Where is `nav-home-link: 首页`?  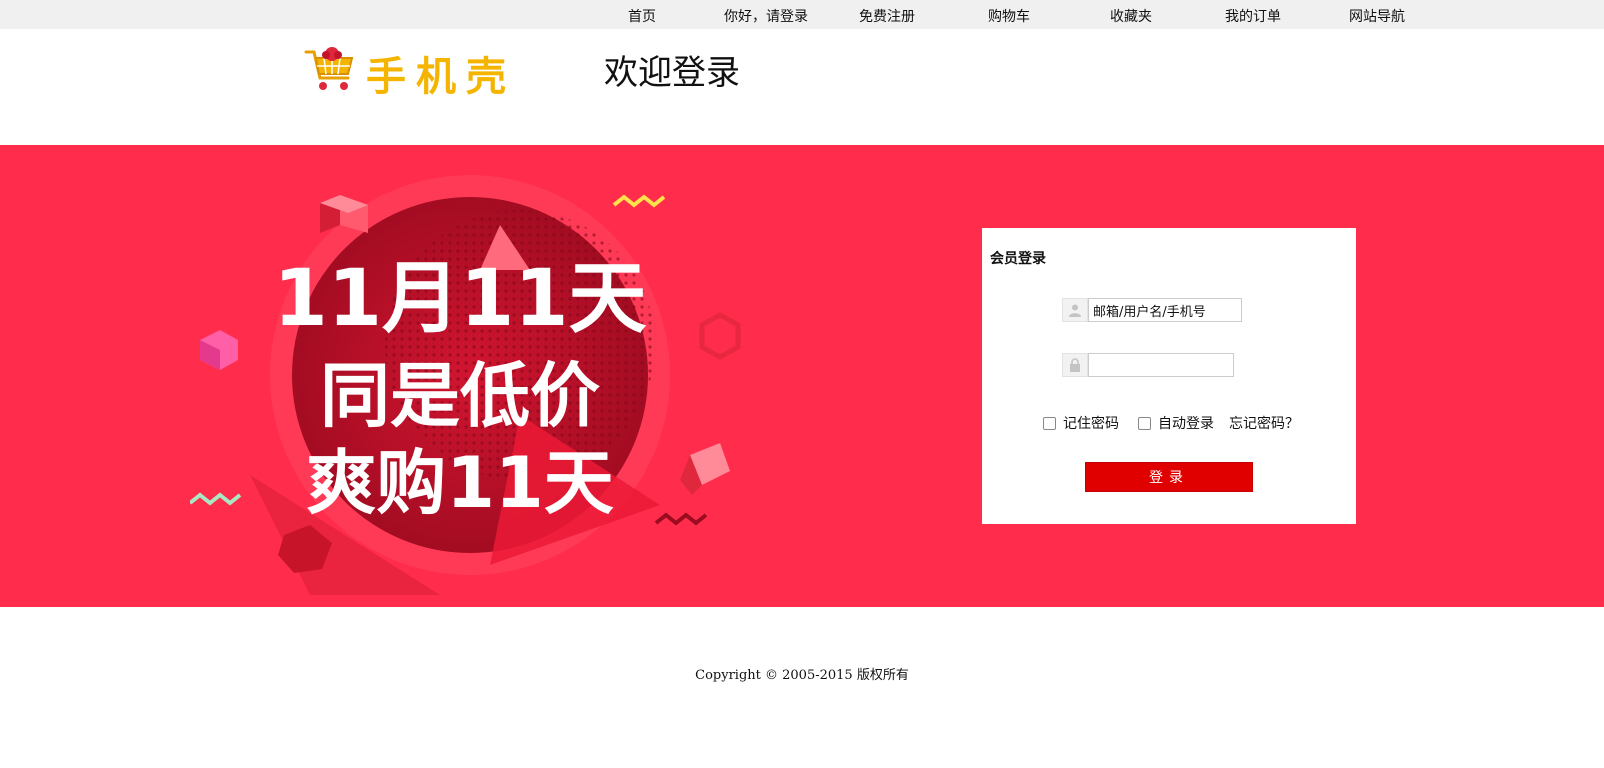 nav-home-link: 首页 is located at coordinates (642, 16).